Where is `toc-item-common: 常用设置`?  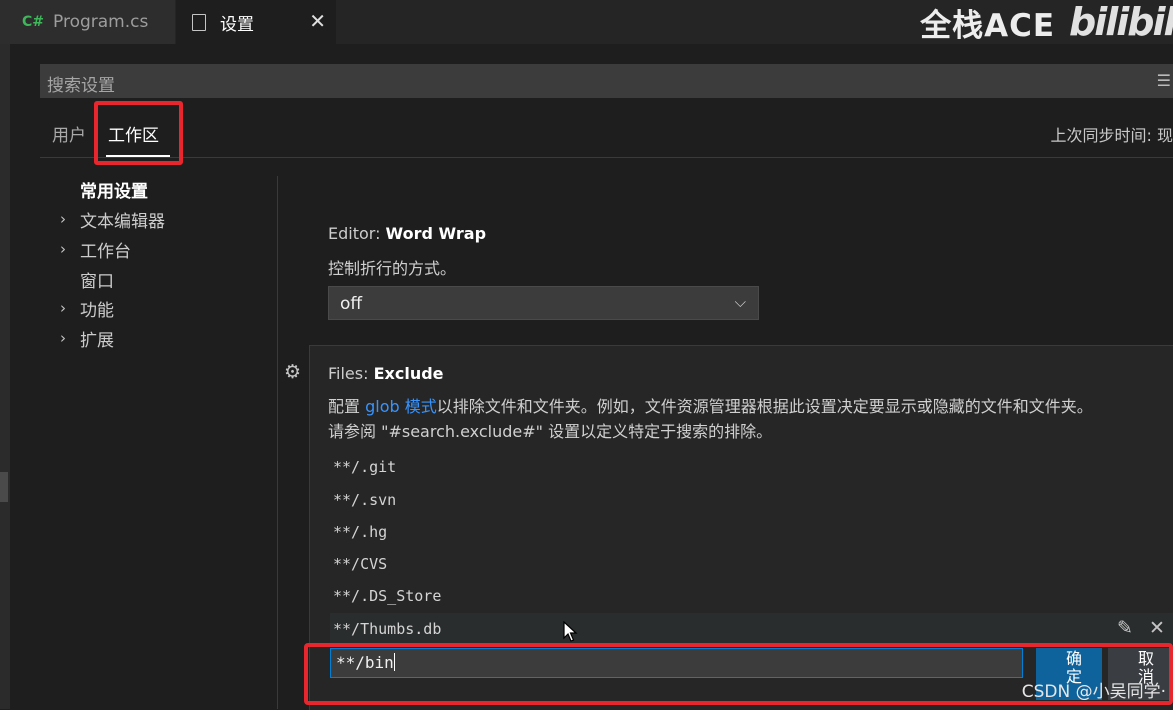
toc-item-common: 常用设置 is located at coordinates (160, 189).